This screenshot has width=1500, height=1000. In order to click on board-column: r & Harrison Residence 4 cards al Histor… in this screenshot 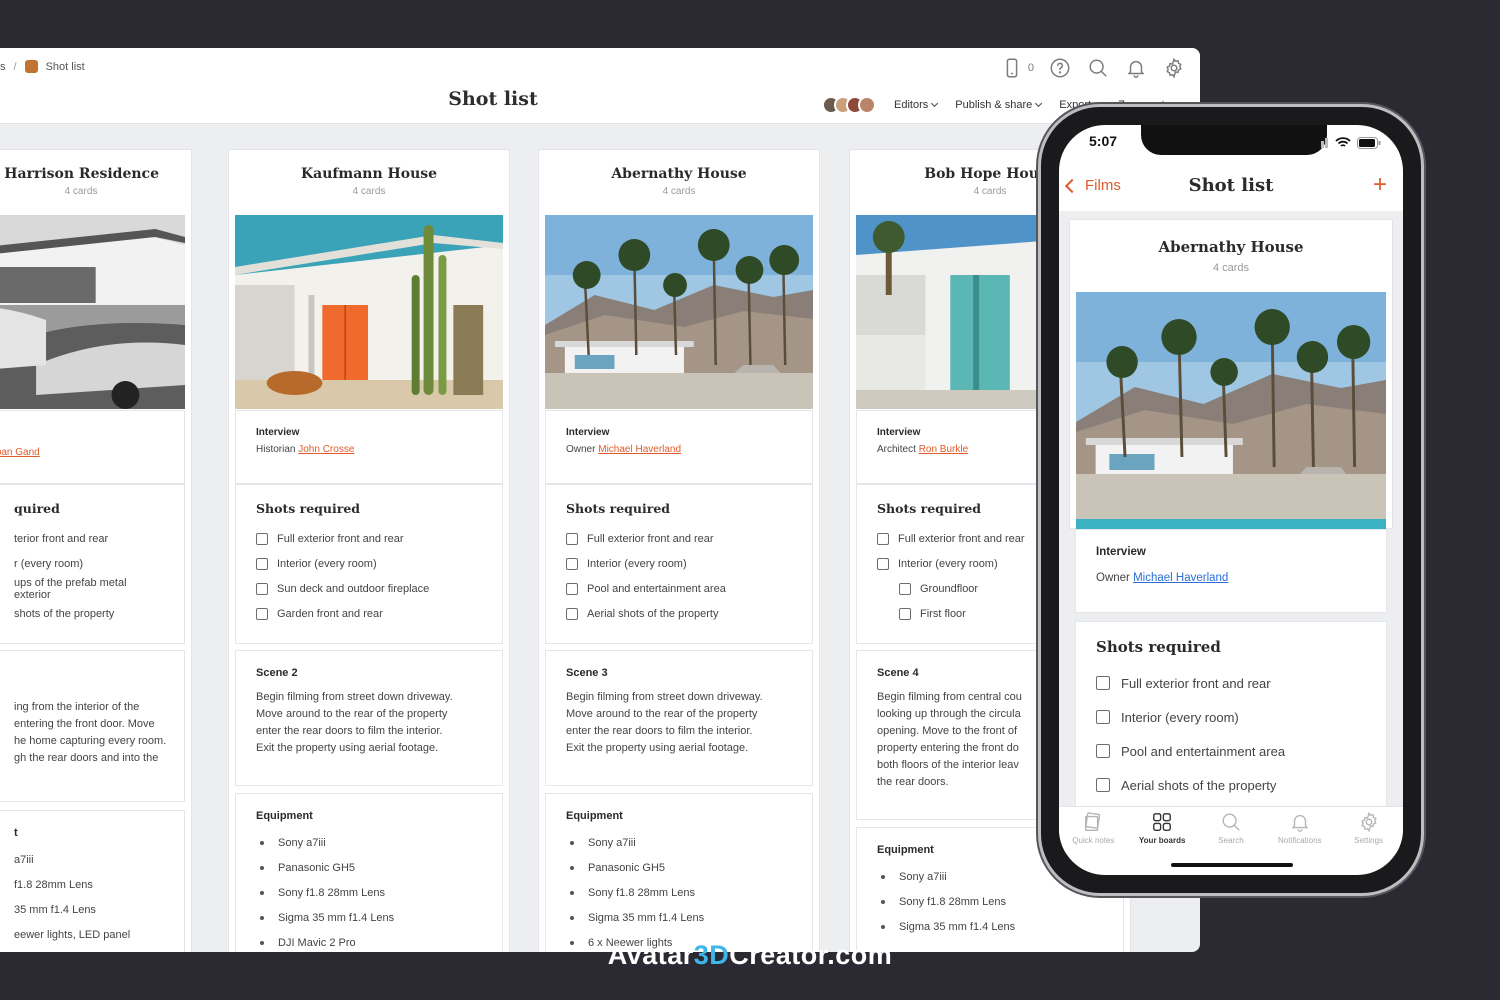, I will do `click(96, 550)`.